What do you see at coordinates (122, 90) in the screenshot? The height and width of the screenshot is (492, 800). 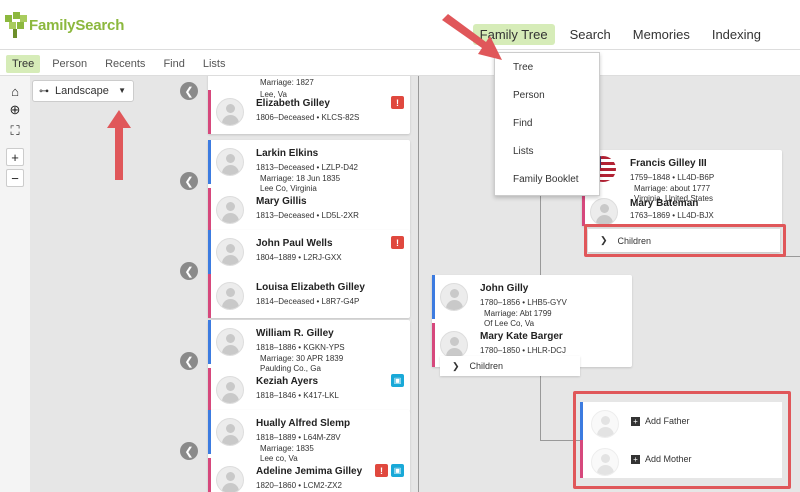 I see `caret-down-icon: ▼` at bounding box center [122, 90].